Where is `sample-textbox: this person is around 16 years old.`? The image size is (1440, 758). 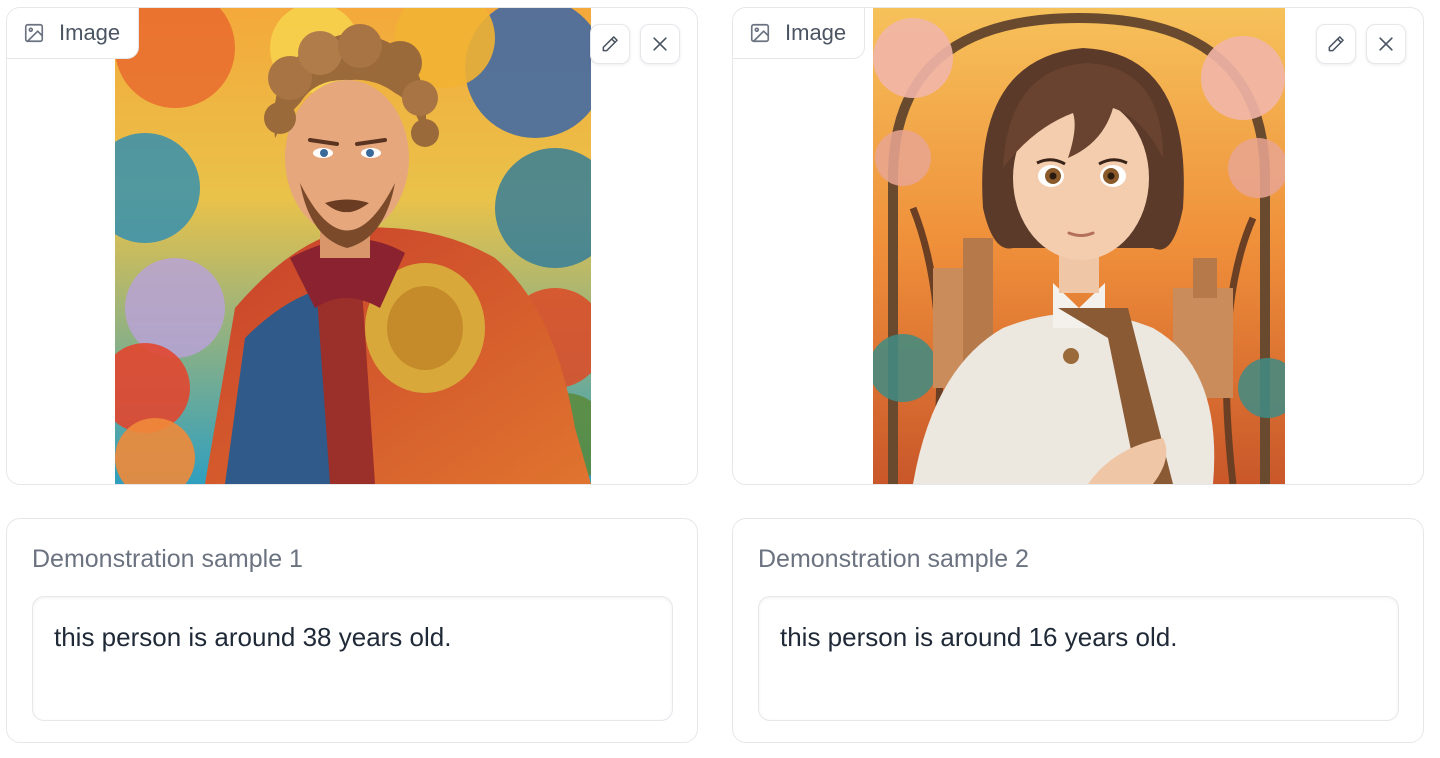
sample-textbox: this person is around 16 years old. is located at coordinates (1078, 658).